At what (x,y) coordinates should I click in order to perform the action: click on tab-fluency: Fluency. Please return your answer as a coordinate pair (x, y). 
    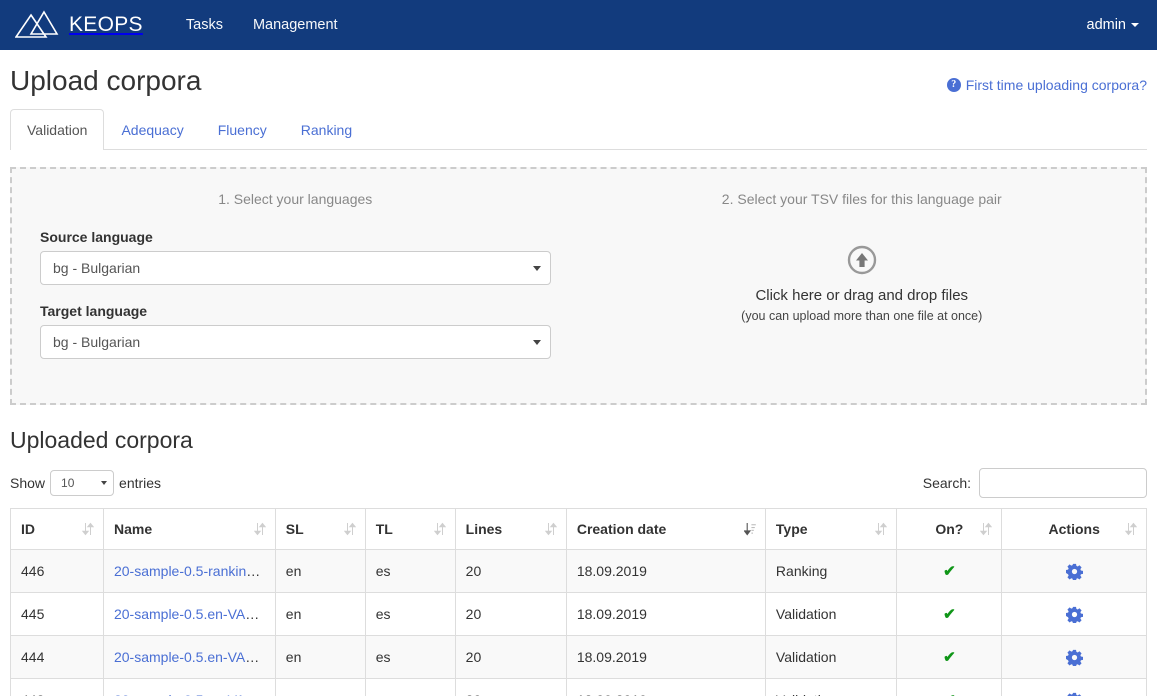
    Looking at the image, I should click on (242, 129).